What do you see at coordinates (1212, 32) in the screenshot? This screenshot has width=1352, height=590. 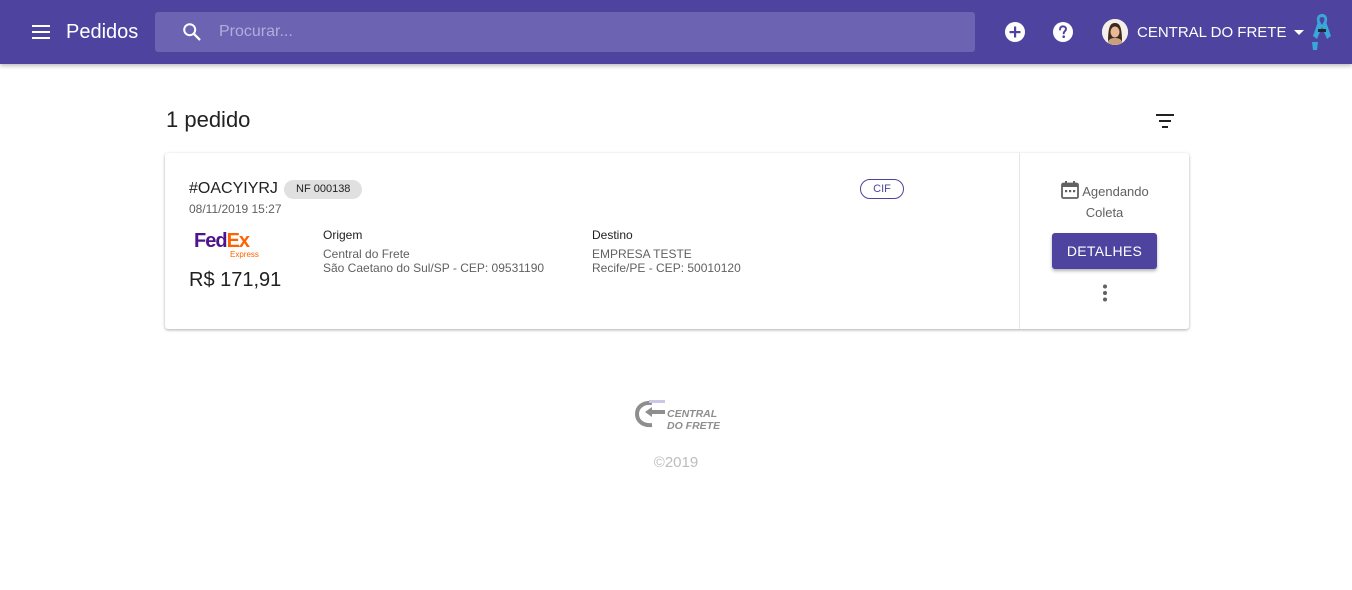 I see `user-name: CENTRAL DO FRETE` at bounding box center [1212, 32].